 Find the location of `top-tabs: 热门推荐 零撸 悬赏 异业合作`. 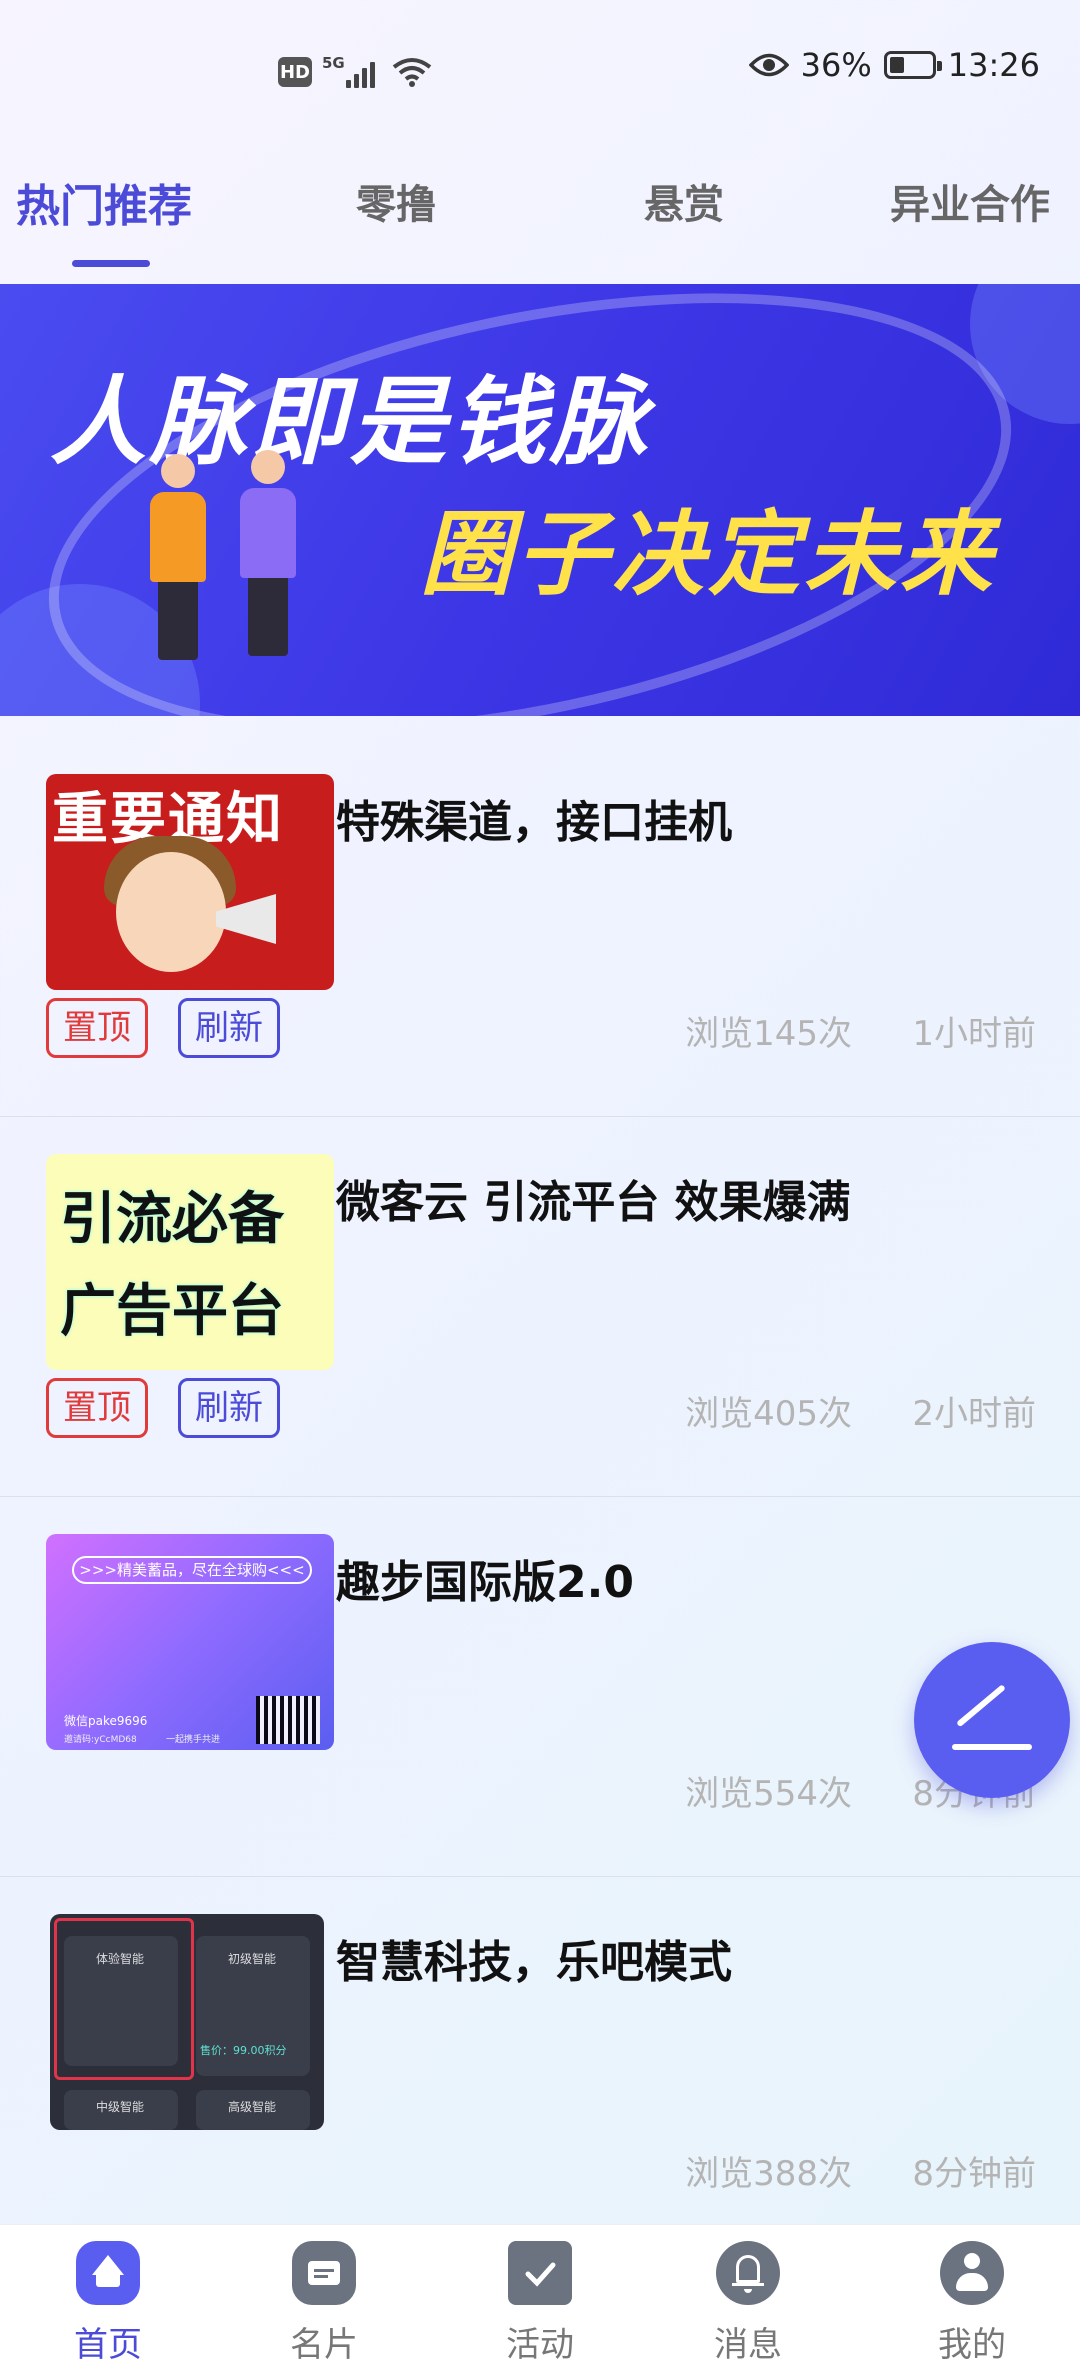

top-tabs: 热门推荐 零撸 悬赏 异业合作 is located at coordinates (540, 220).